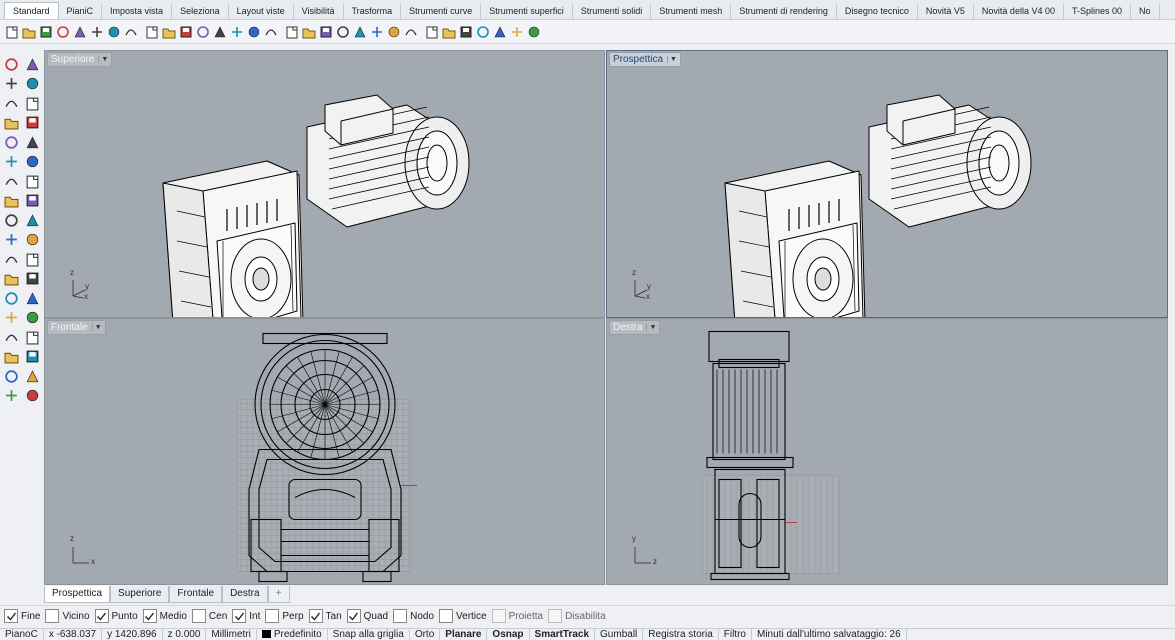 The height and width of the screenshot is (640, 1175). What do you see at coordinates (343, 32) in the screenshot?
I see `show-icon` at bounding box center [343, 32].